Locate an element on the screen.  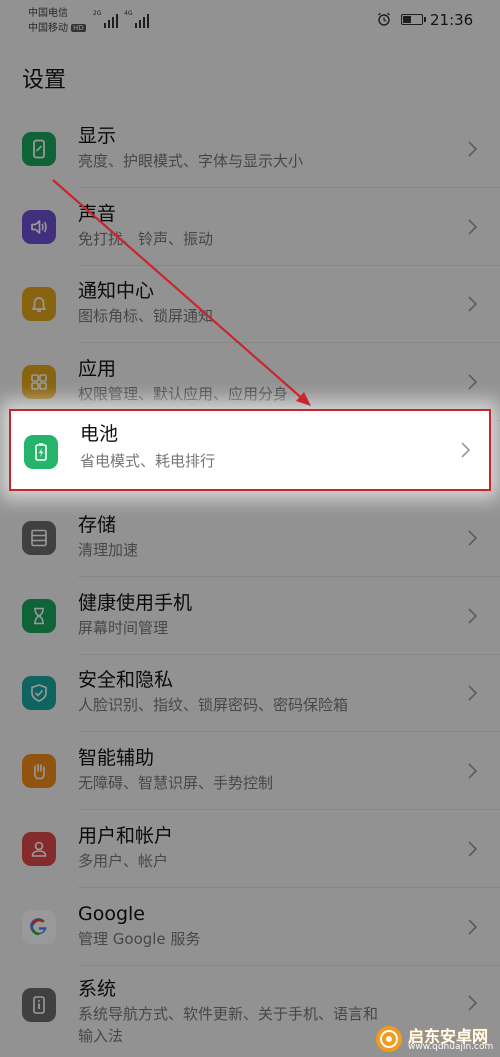
hd-badge: HD is located at coordinates (78, 28).